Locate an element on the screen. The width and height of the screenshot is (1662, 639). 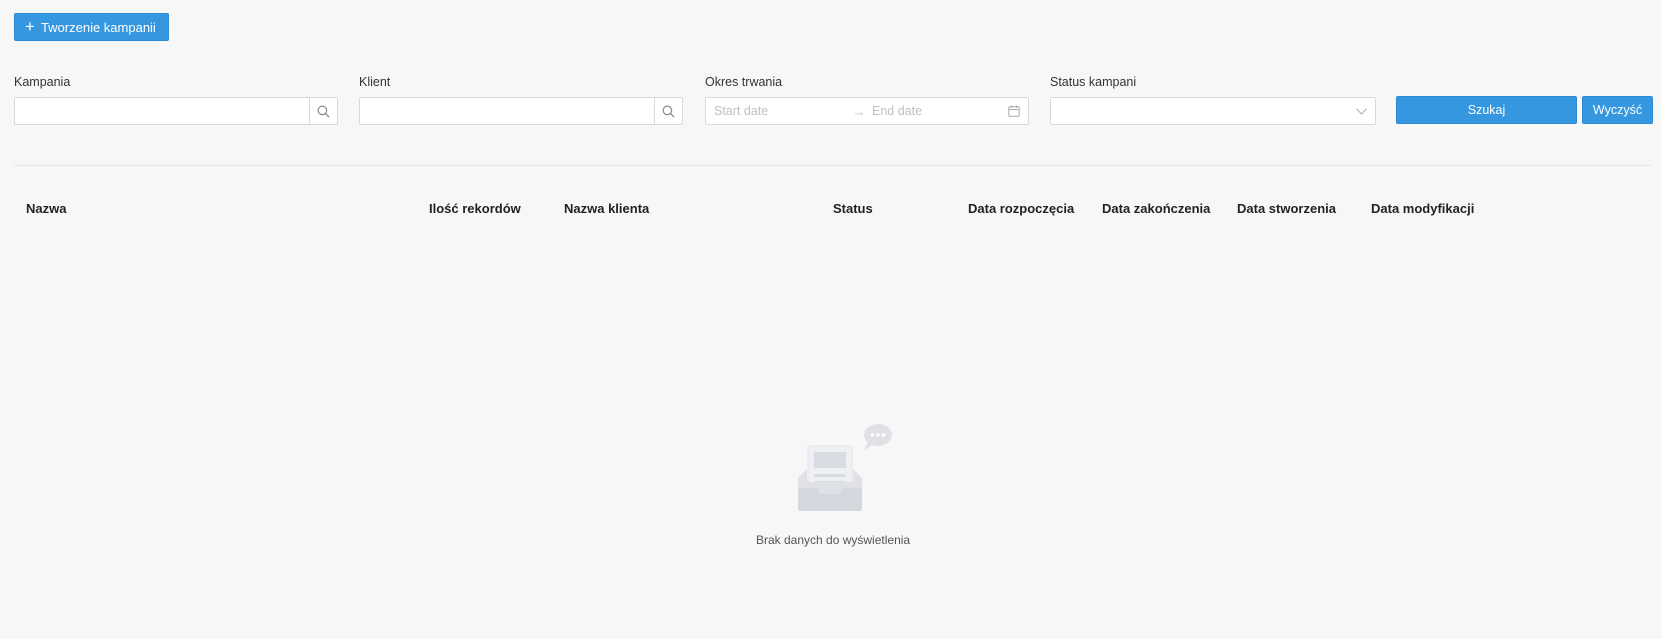
create-campaign-button: + Tworzenie kampanii is located at coordinates (91, 27).